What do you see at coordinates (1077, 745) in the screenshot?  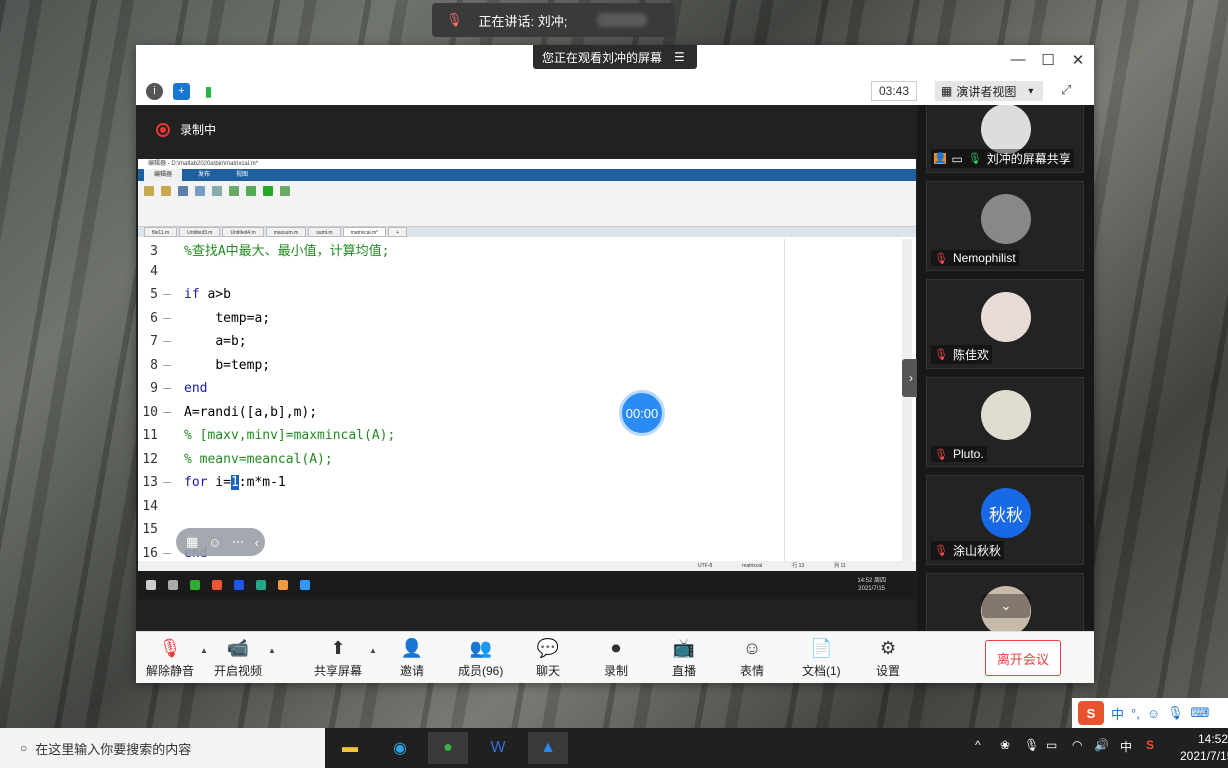 I see `wifi-icon: ◠` at bounding box center [1077, 745].